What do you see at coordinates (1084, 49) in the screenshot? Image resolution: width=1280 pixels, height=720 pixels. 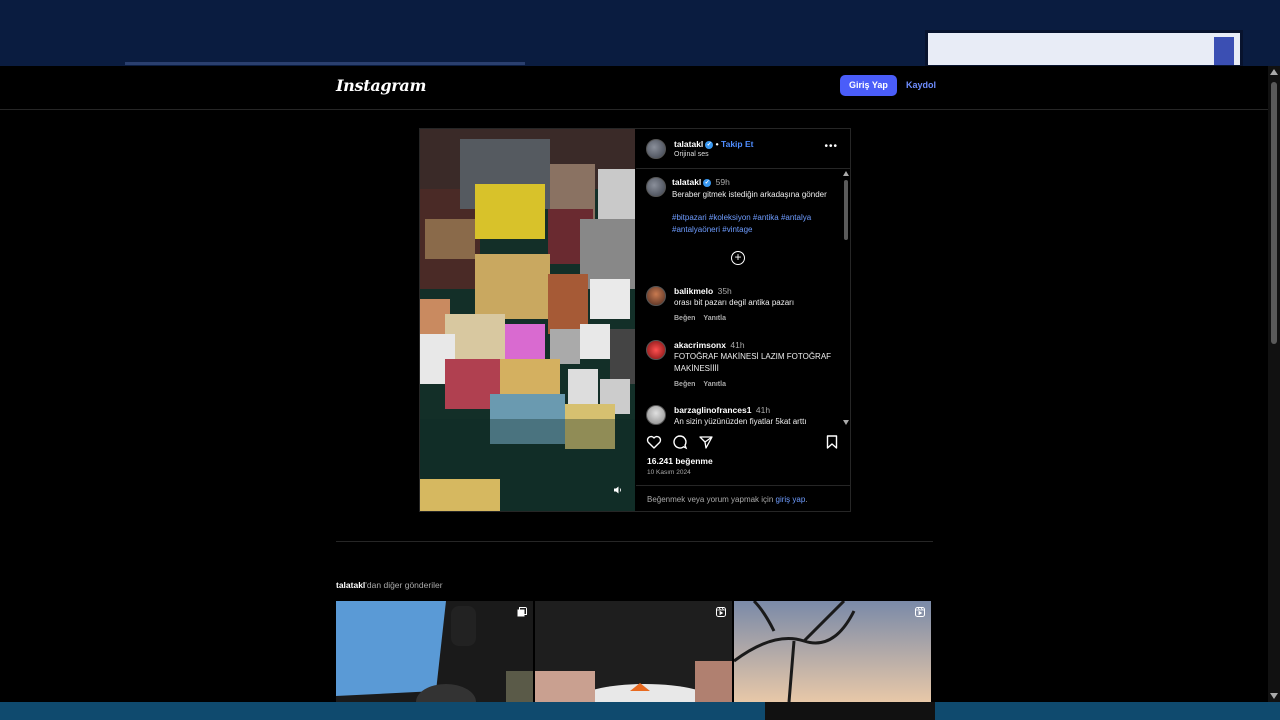 I see `desktop-pixel-window` at bounding box center [1084, 49].